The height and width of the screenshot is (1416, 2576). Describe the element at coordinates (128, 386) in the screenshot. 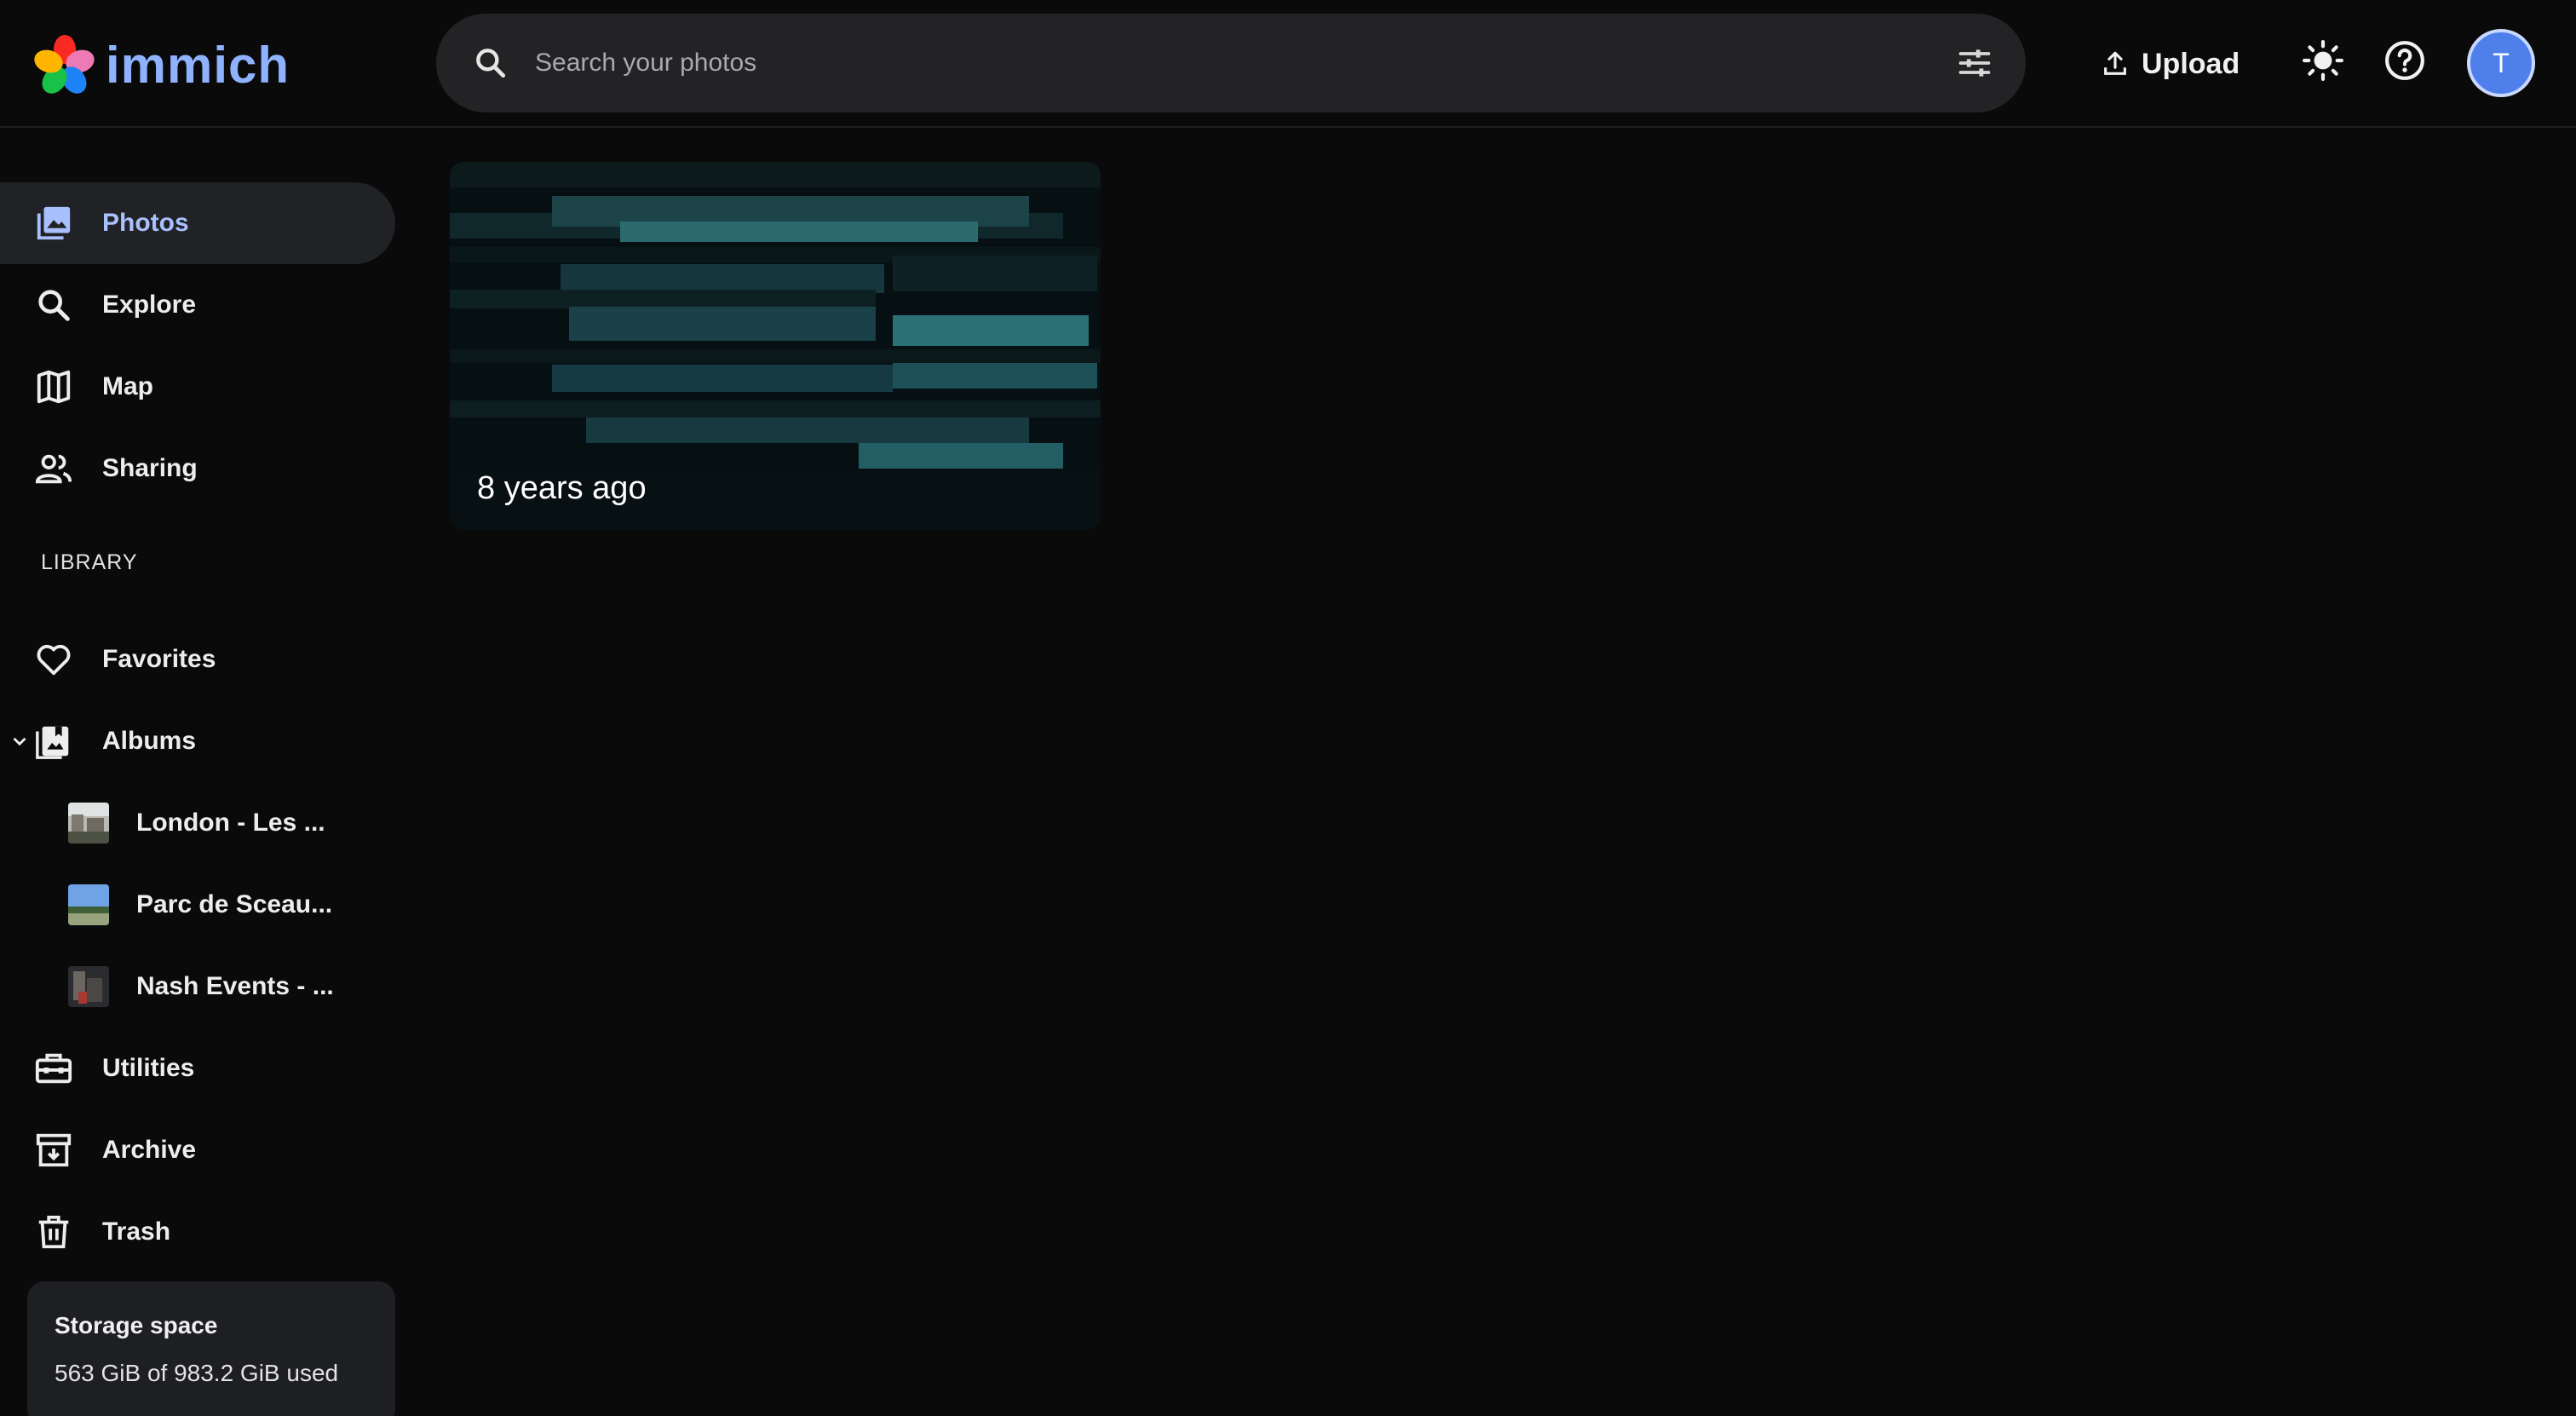

I see `sidebar-item-label: Map` at that location.